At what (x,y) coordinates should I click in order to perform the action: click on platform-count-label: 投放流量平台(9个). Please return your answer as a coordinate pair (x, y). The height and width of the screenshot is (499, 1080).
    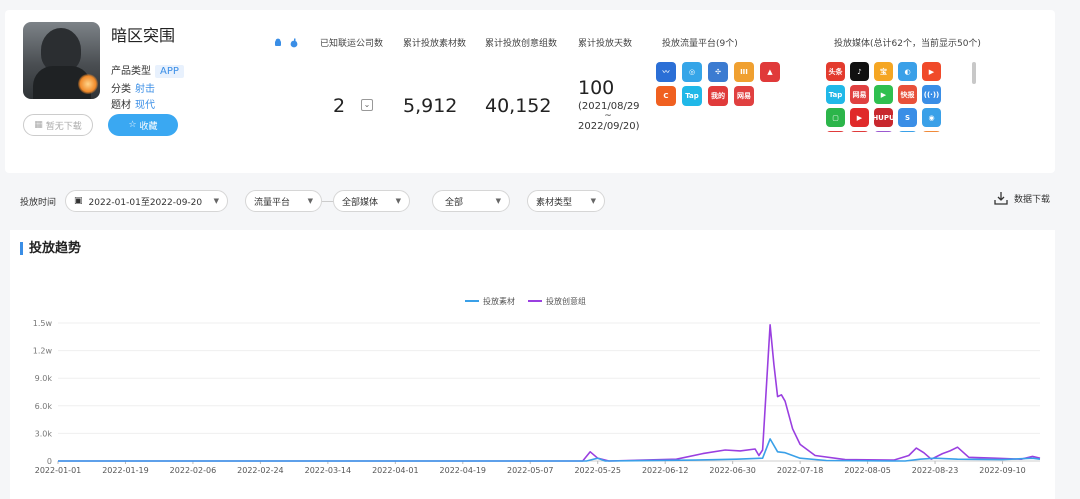
    Looking at the image, I should click on (700, 44).